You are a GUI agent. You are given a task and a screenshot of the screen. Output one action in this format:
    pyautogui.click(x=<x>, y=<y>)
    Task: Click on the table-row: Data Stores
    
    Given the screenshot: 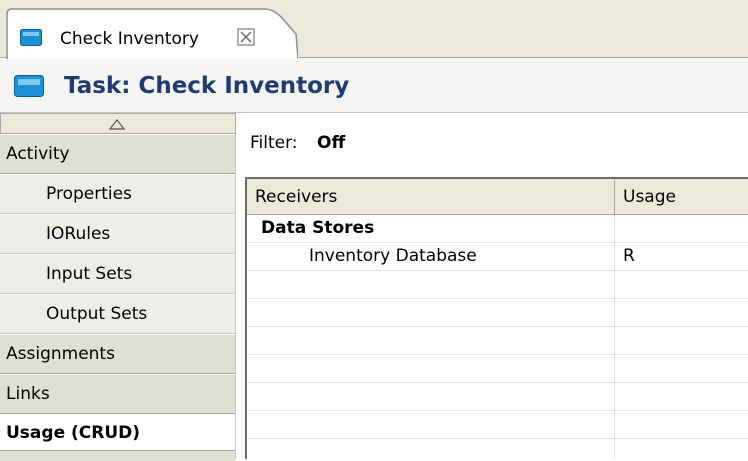 What is the action you would take?
    pyautogui.click(x=497, y=229)
    